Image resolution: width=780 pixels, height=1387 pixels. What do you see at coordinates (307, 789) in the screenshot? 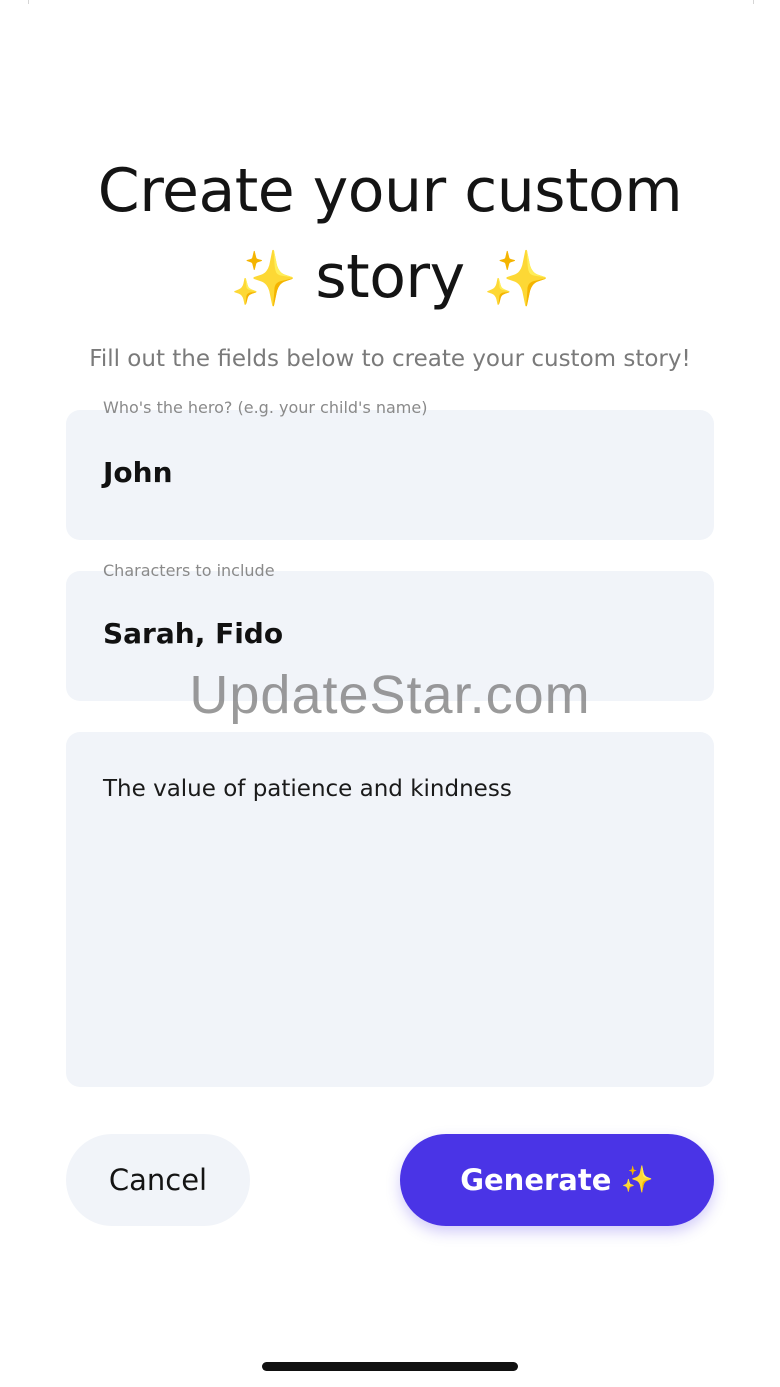
I see `story-theme-value: The value of patience and kindness` at bounding box center [307, 789].